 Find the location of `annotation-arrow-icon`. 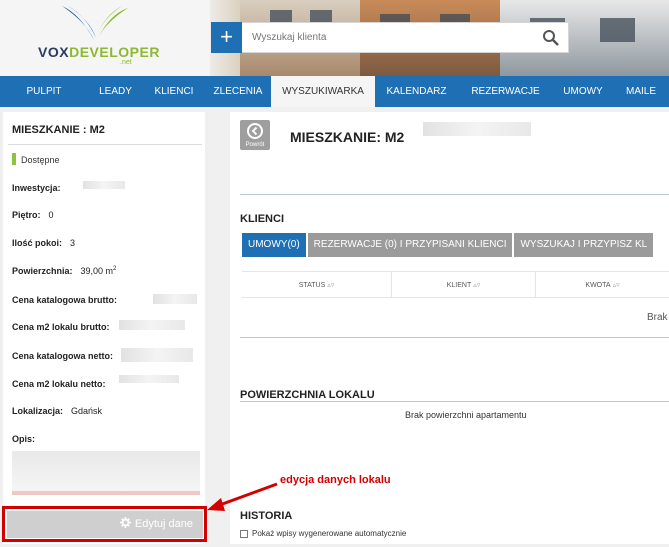

annotation-arrow-icon is located at coordinates (242, 496).